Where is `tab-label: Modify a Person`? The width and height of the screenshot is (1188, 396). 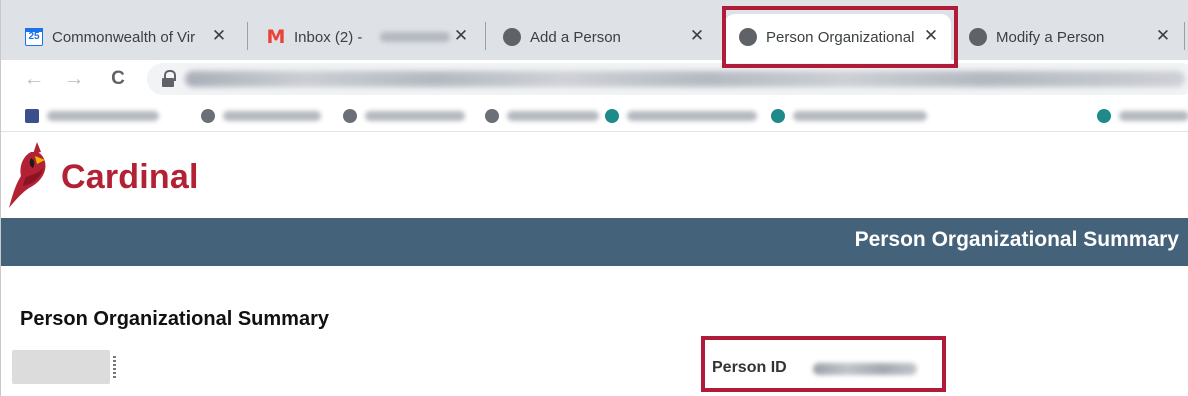
tab-label: Modify a Person is located at coordinates (1050, 37).